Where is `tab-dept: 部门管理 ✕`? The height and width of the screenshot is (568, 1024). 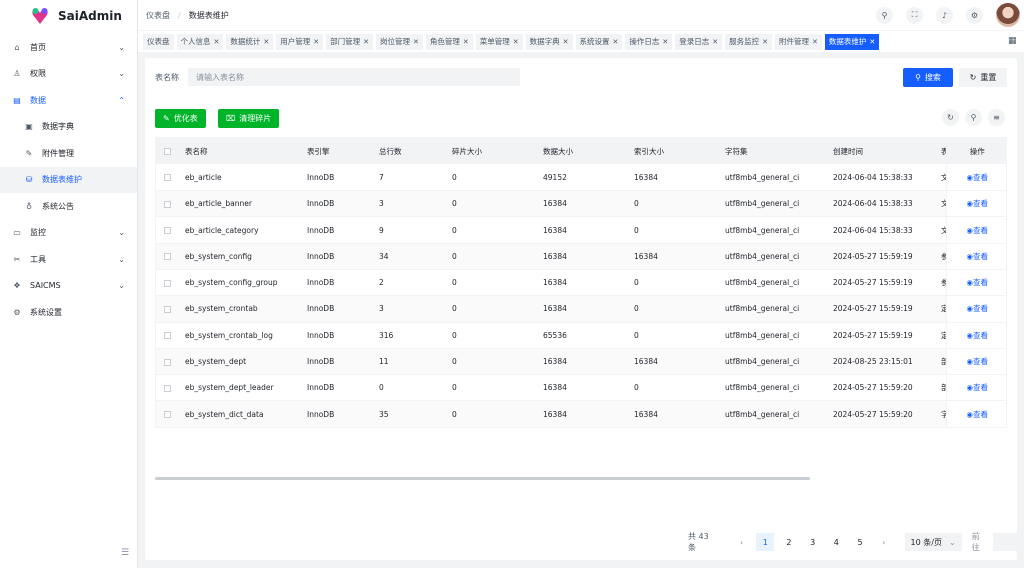
tab-dept: 部门管理 ✕ is located at coordinates (349, 41).